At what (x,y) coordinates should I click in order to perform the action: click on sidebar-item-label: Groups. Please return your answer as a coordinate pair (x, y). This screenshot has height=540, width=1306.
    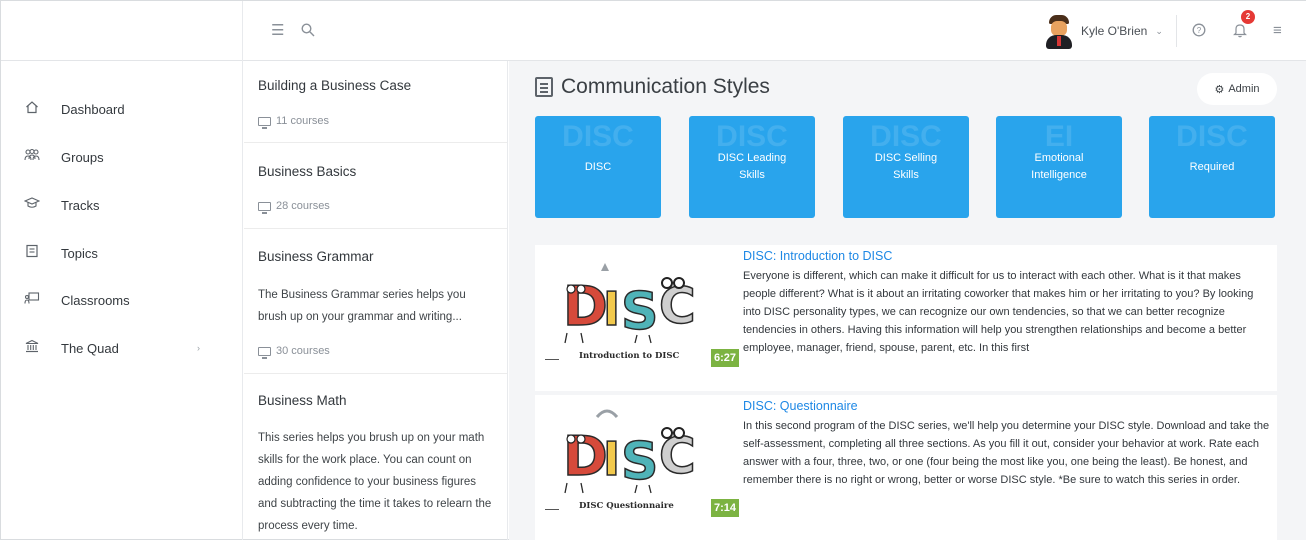
    Looking at the image, I should click on (82, 157).